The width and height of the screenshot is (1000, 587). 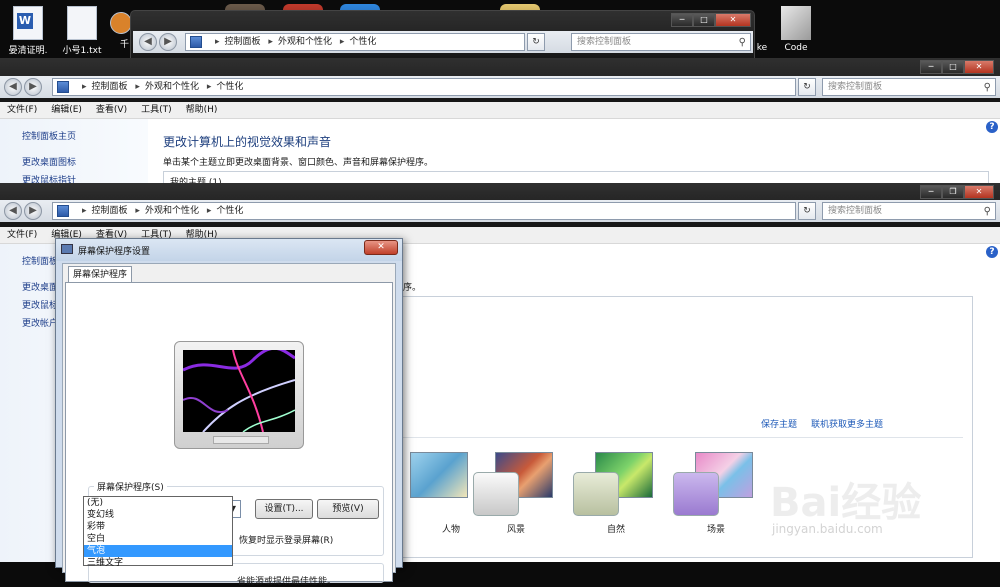 What do you see at coordinates (287, 582) in the screenshot?
I see `power-text: 省能源或提供最佳性能。` at bounding box center [287, 582].